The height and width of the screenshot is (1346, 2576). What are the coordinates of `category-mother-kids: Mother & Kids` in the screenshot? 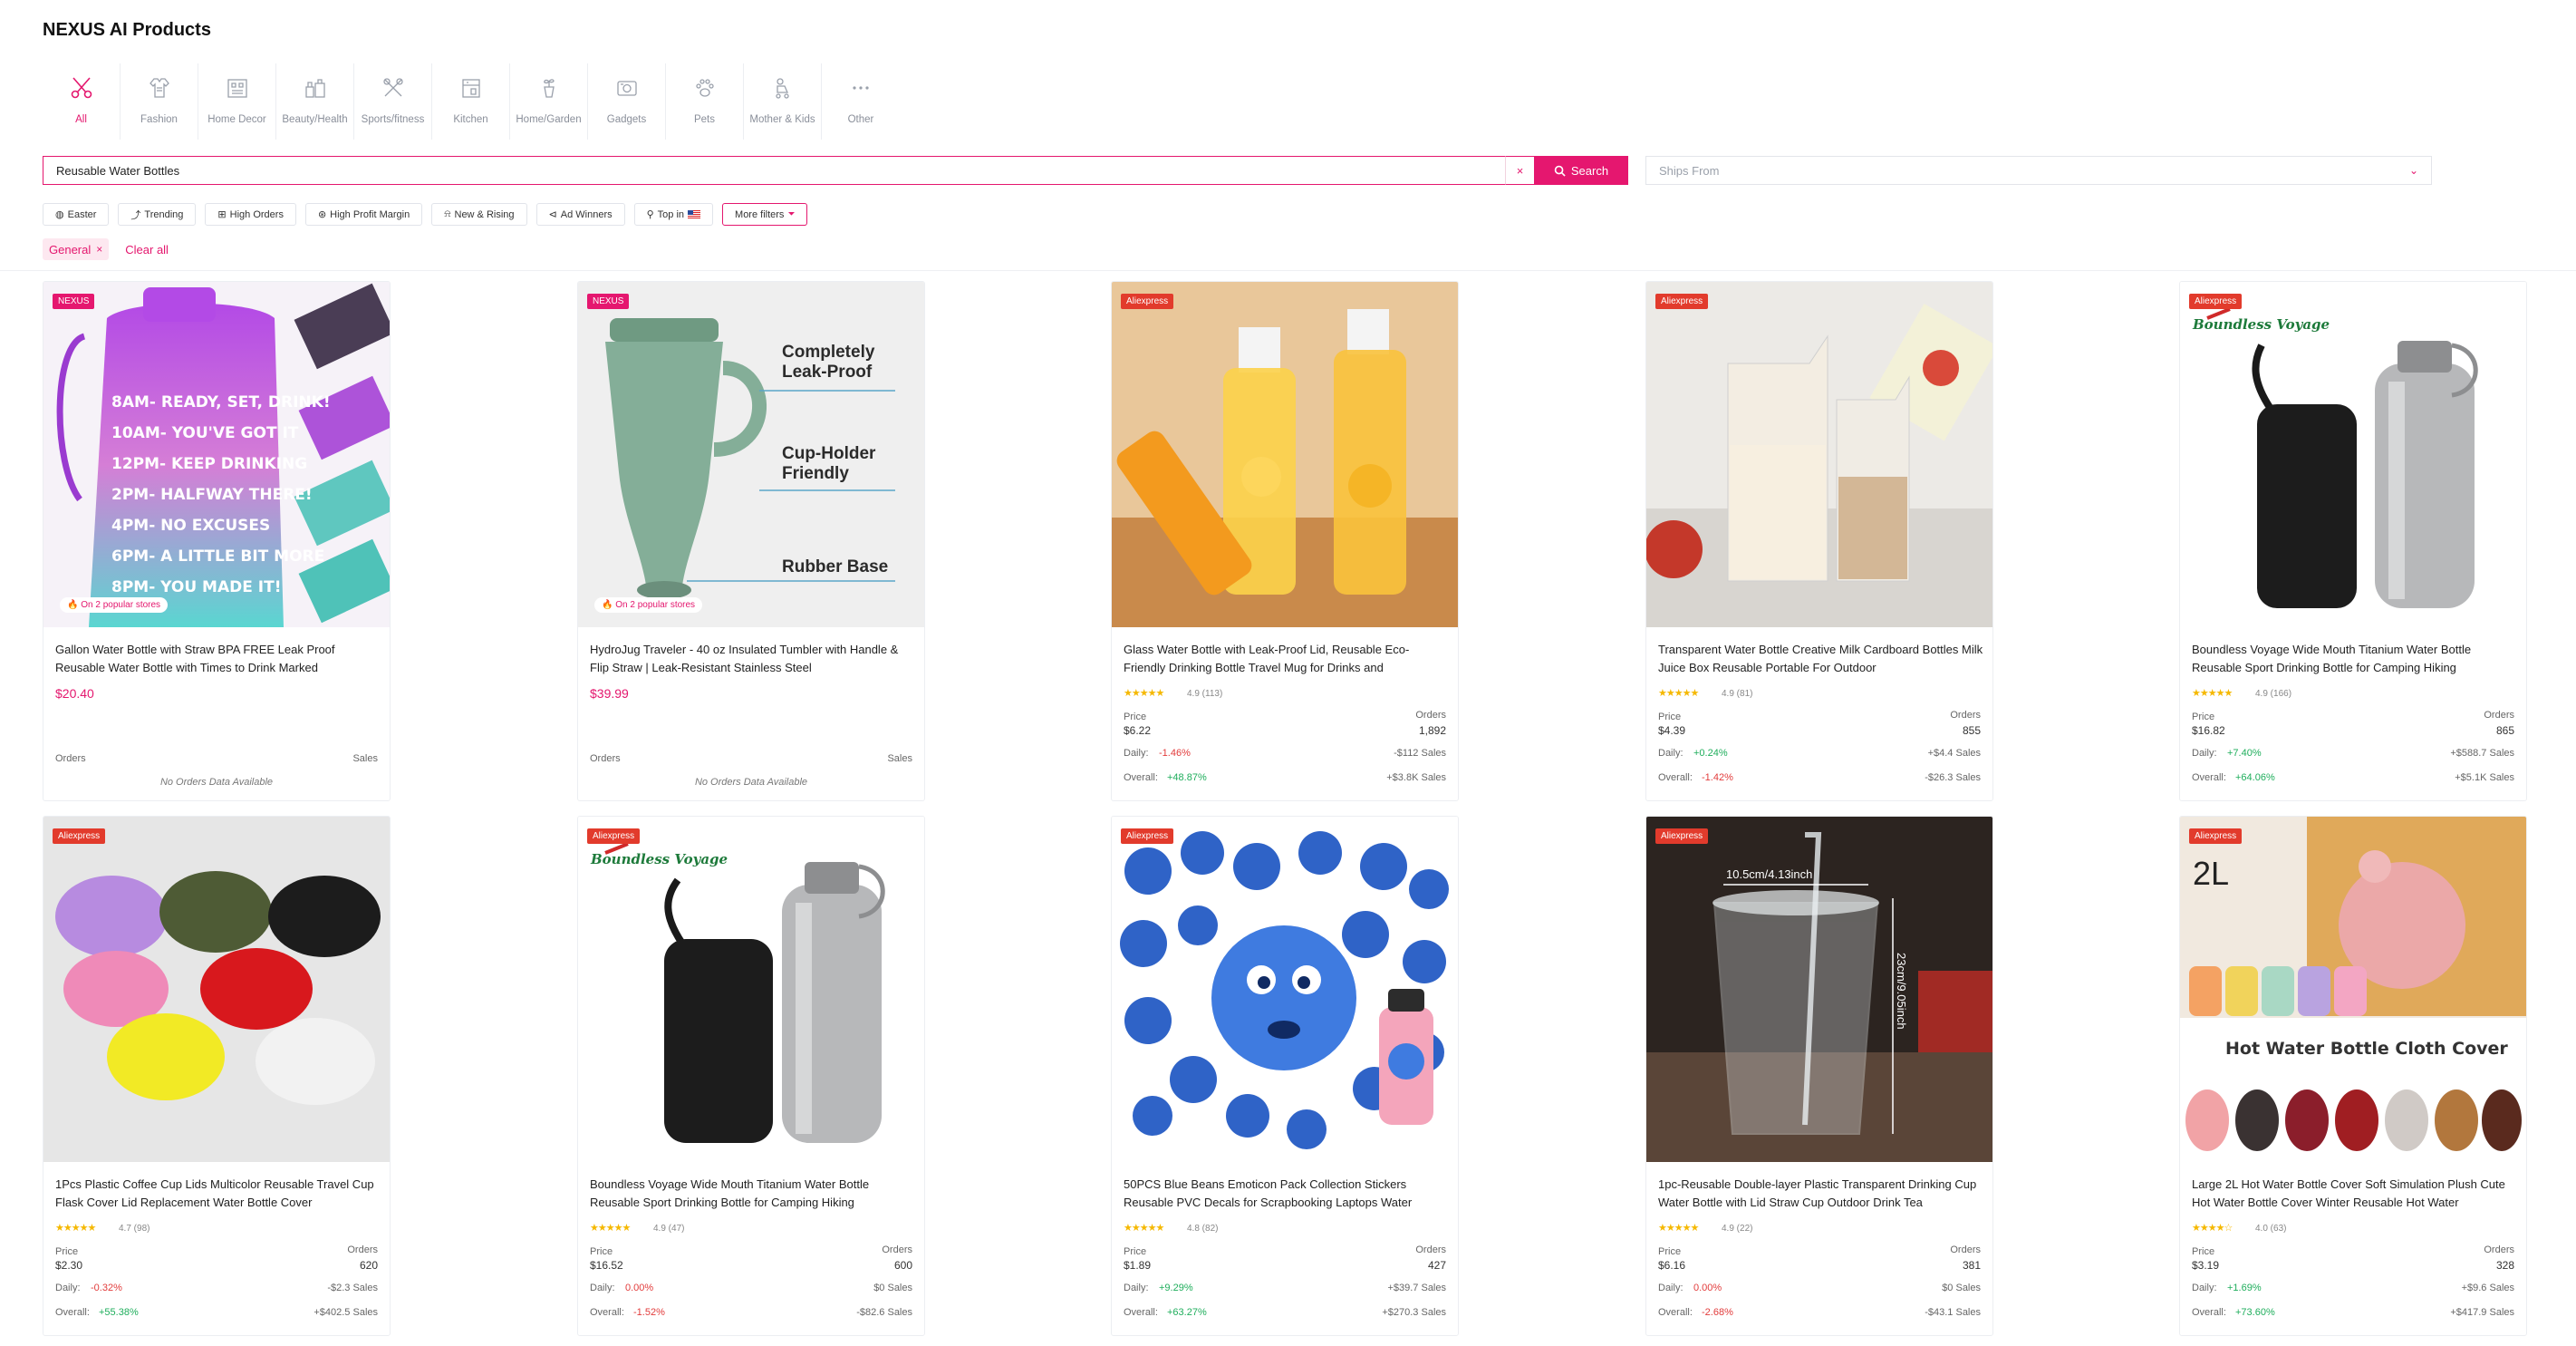 It's located at (783, 102).